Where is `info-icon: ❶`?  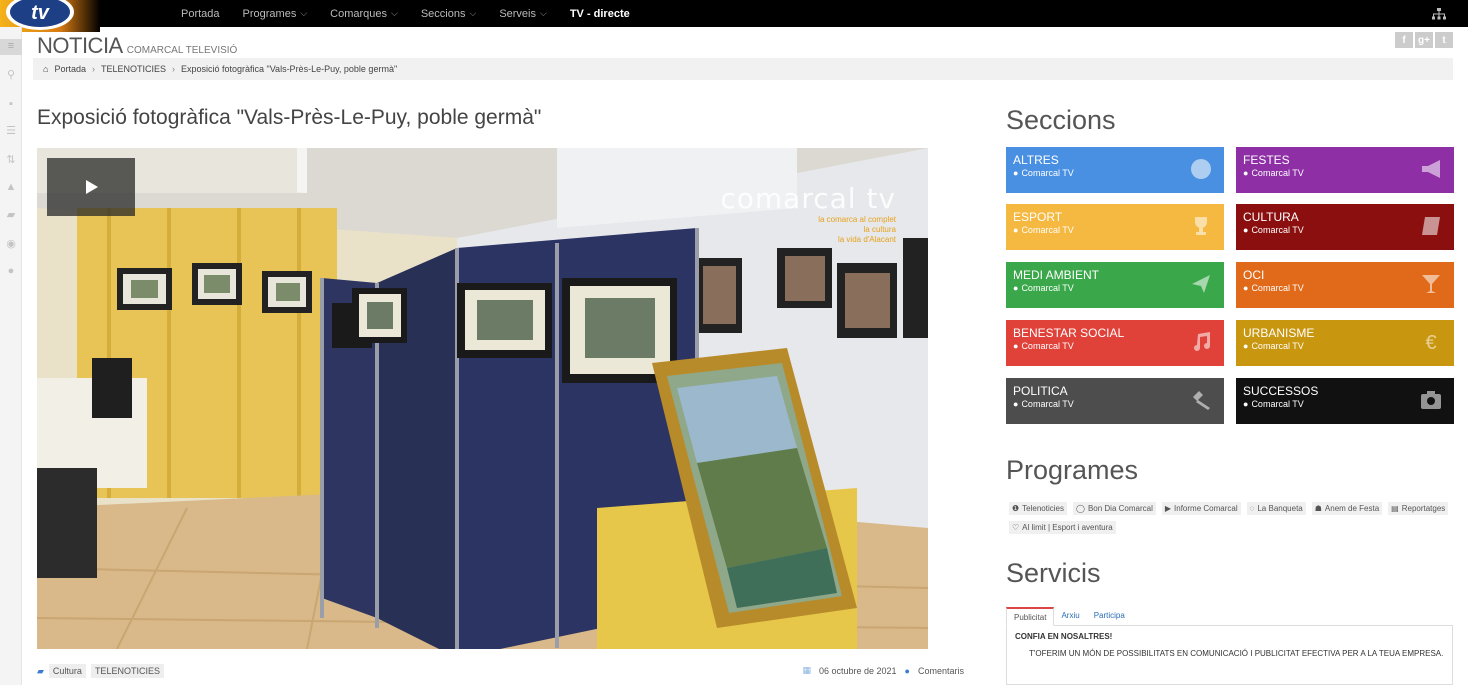 info-icon: ❶ is located at coordinates (1016, 508).